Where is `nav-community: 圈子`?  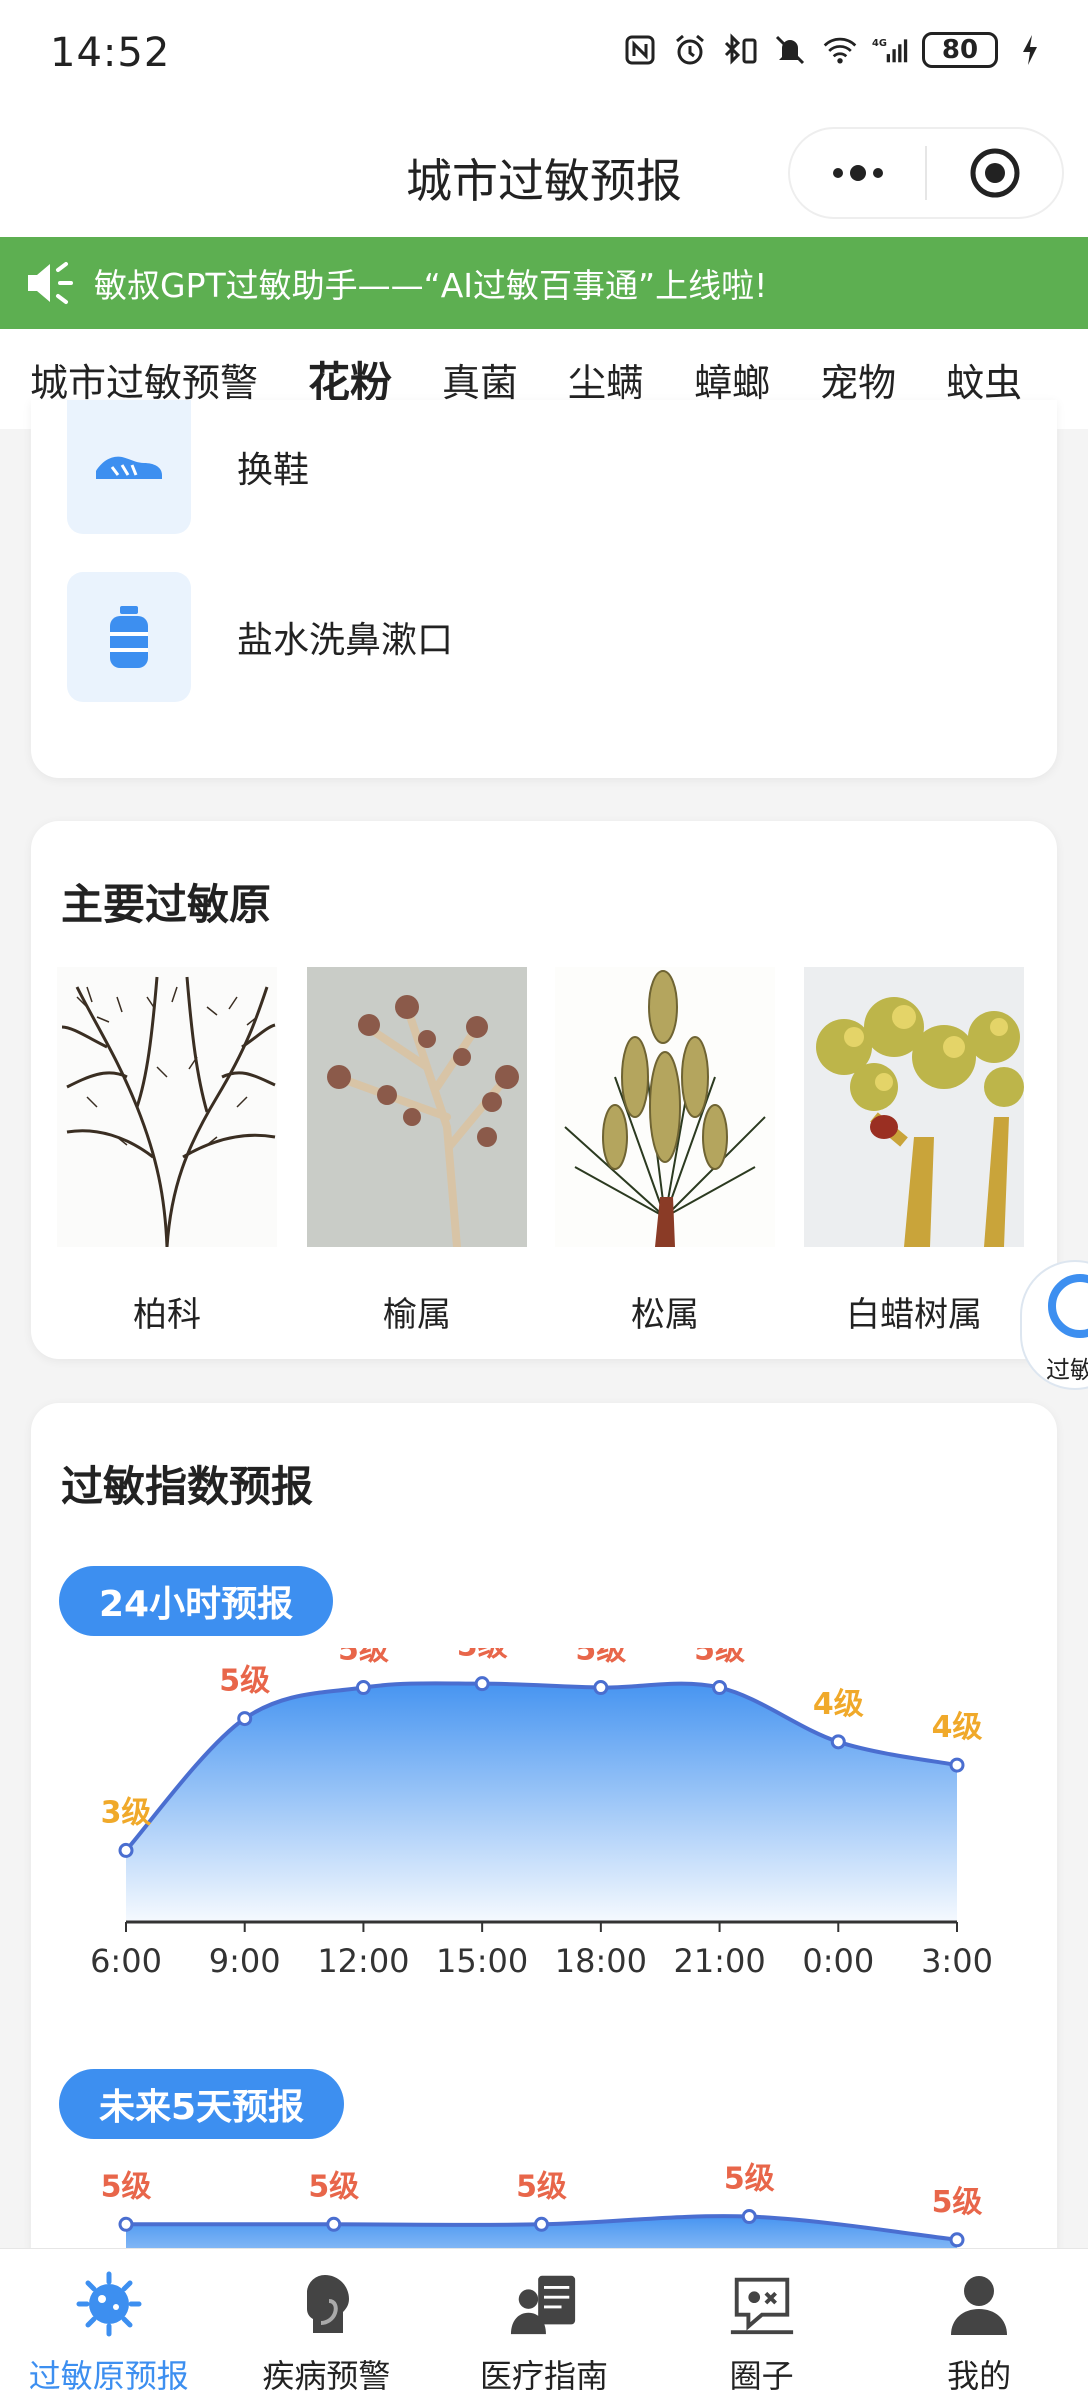 nav-community: 圈子 is located at coordinates (762, 2324).